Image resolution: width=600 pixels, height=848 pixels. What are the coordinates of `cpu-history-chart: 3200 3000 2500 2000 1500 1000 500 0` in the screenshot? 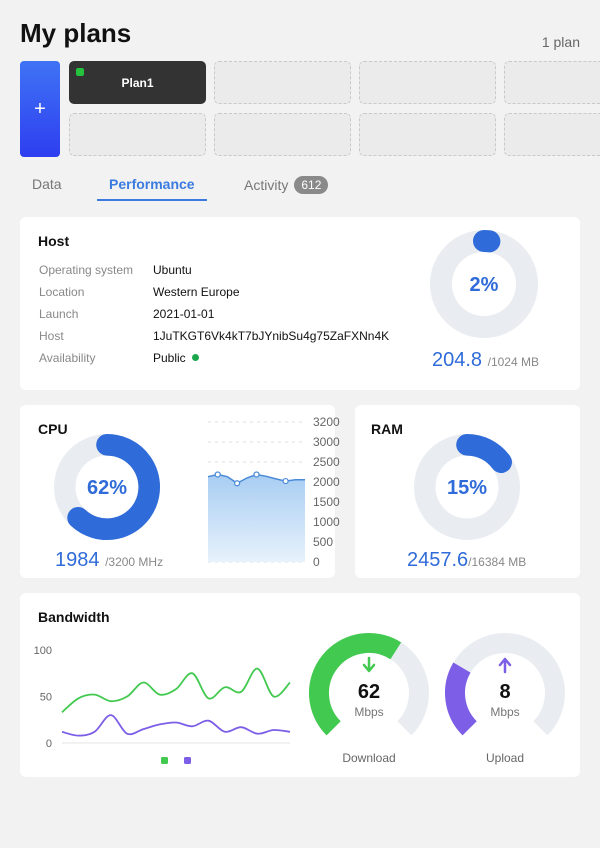 It's located at (273, 492).